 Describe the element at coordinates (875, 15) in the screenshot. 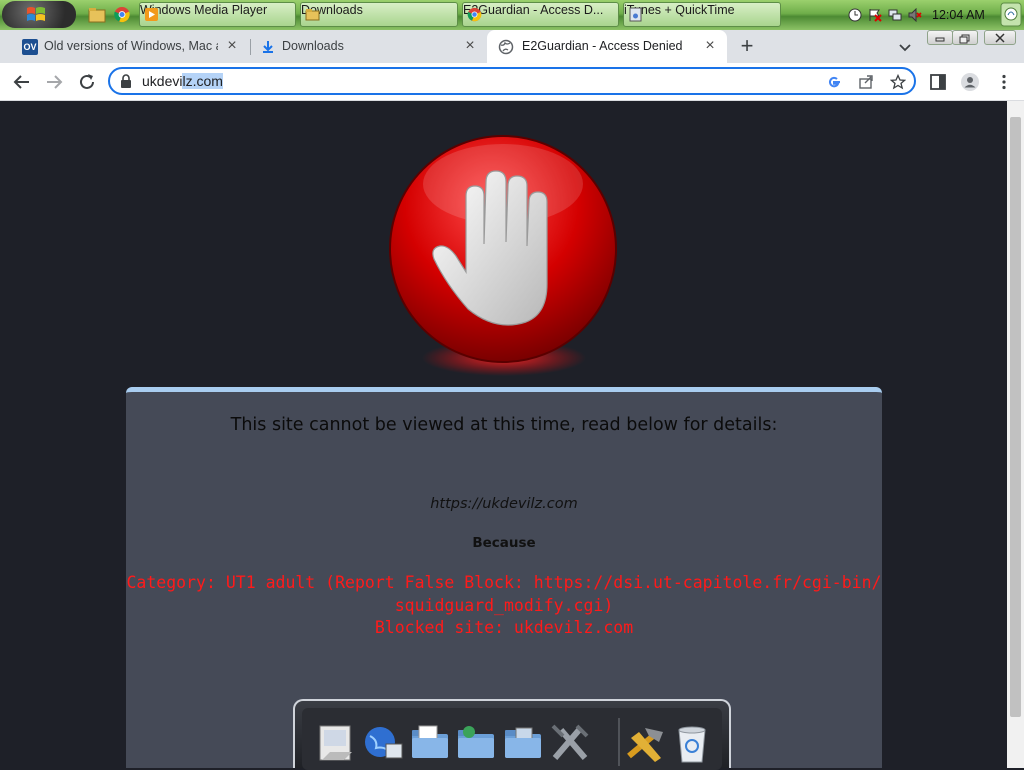

I see `flag-alert-tray-icon` at that location.